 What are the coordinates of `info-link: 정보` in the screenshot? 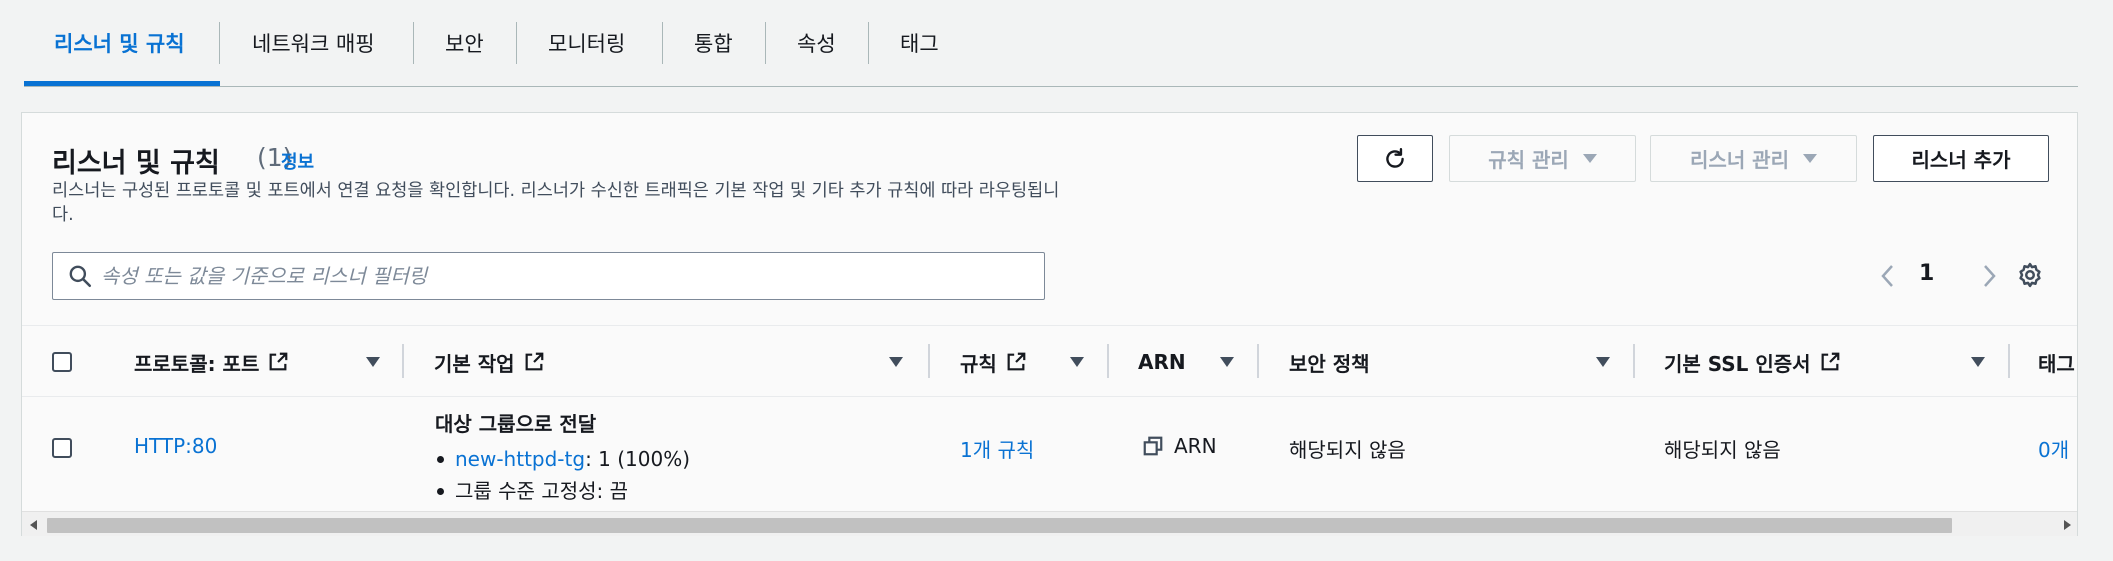 It's located at (297, 161).